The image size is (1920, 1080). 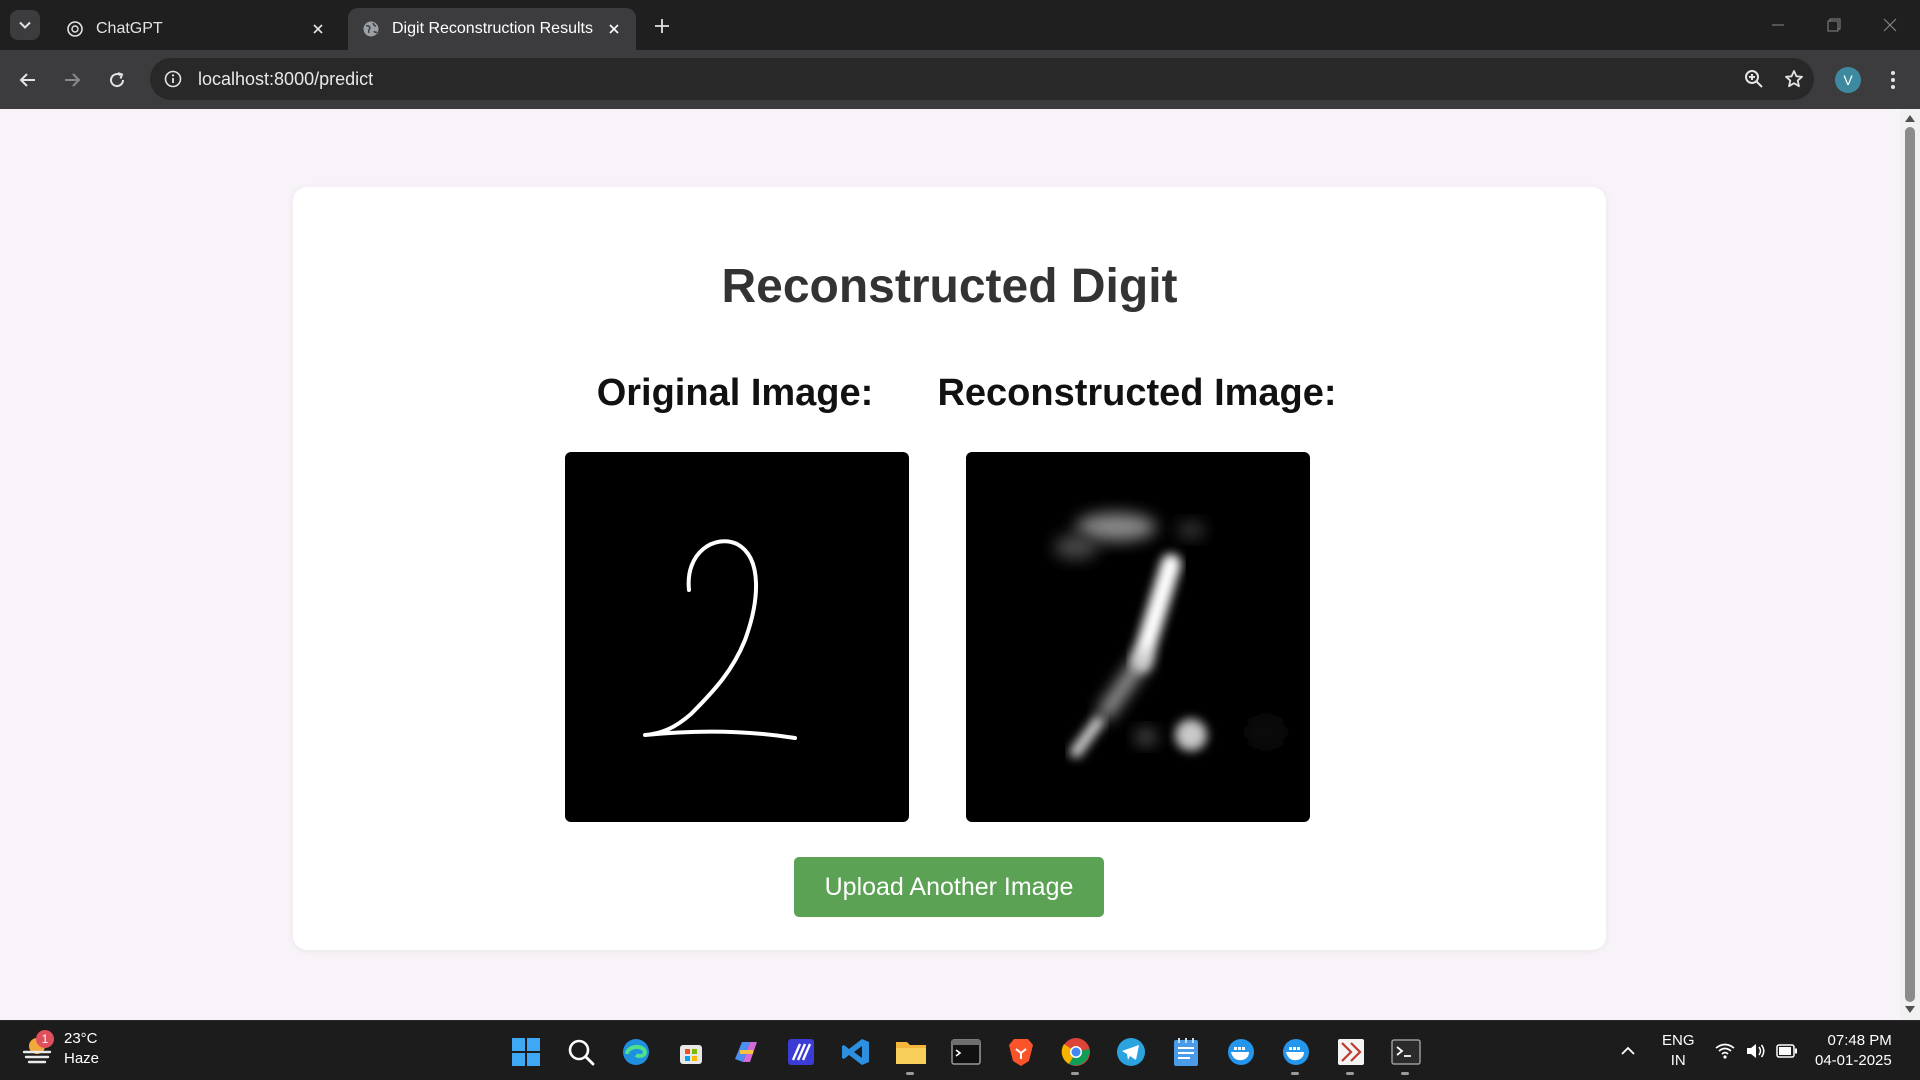 I want to click on close-window-button, so click(x=1890, y=25).